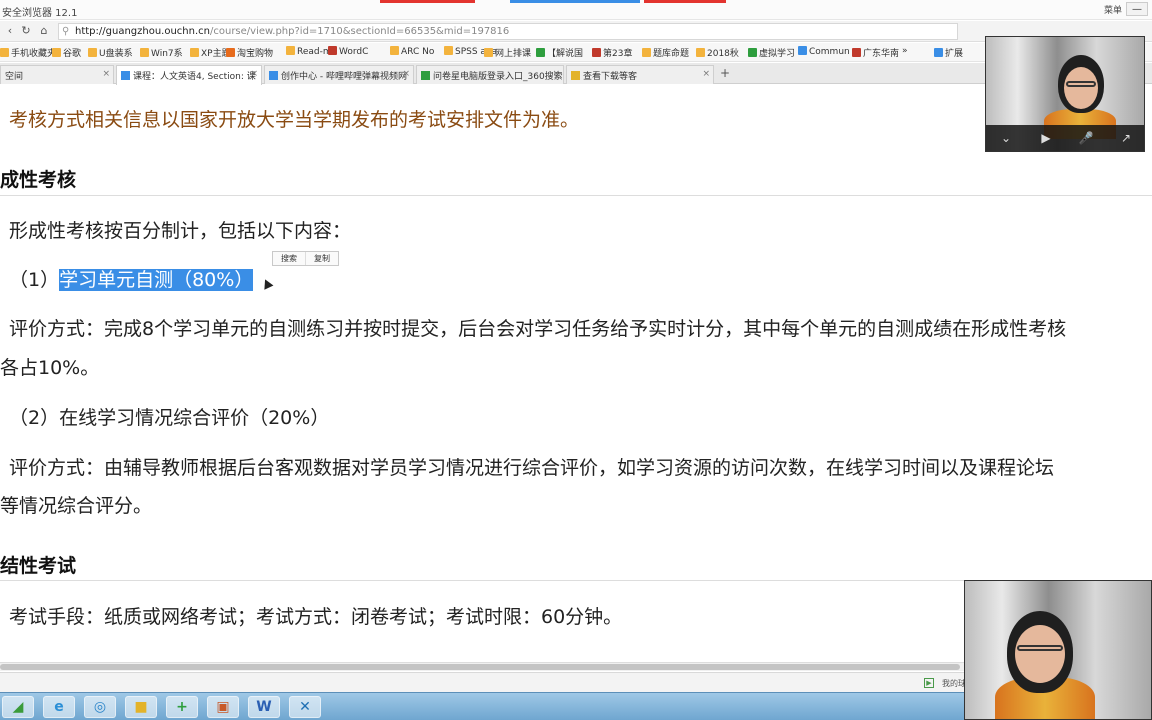  Describe the element at coordinates (156, 280) in the screenshot. I see `item1-selected-text: 学习单元自测（80%）` at that location.